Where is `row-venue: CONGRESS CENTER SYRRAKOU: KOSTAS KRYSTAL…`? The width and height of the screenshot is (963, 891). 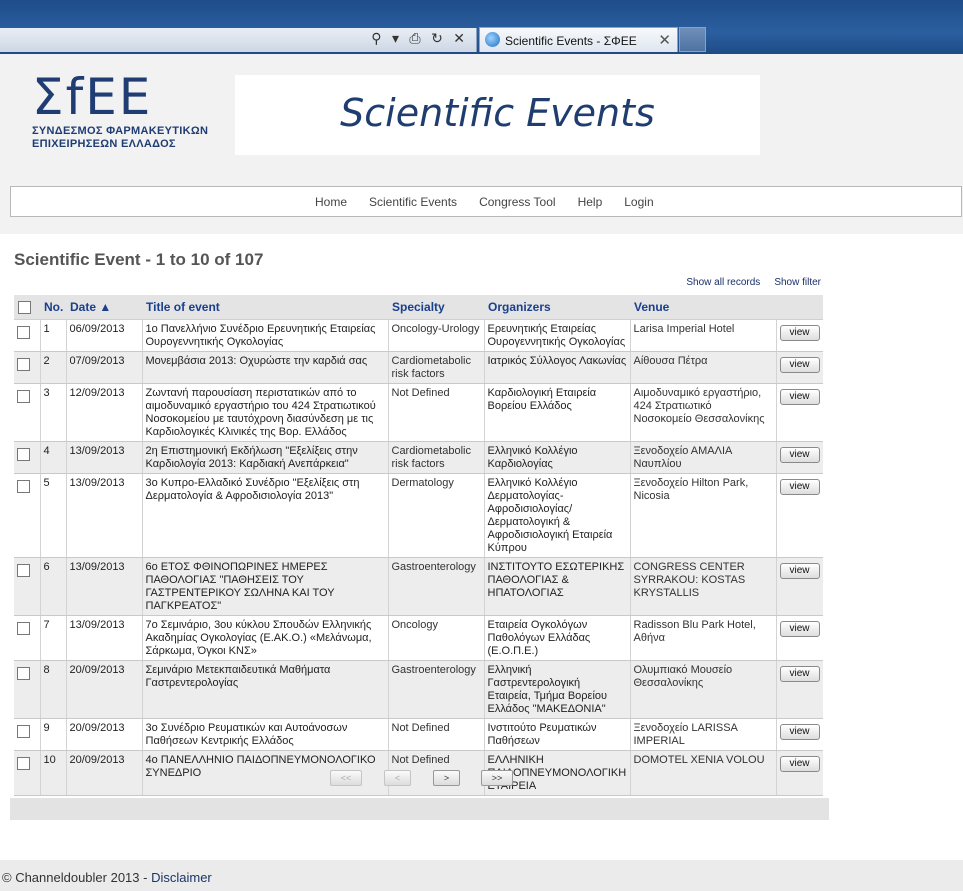
row-venue: CONGRESS CENTER SYRRAKOU: KOSTAS KRYSTAL… is located at coordinates (703, 586).